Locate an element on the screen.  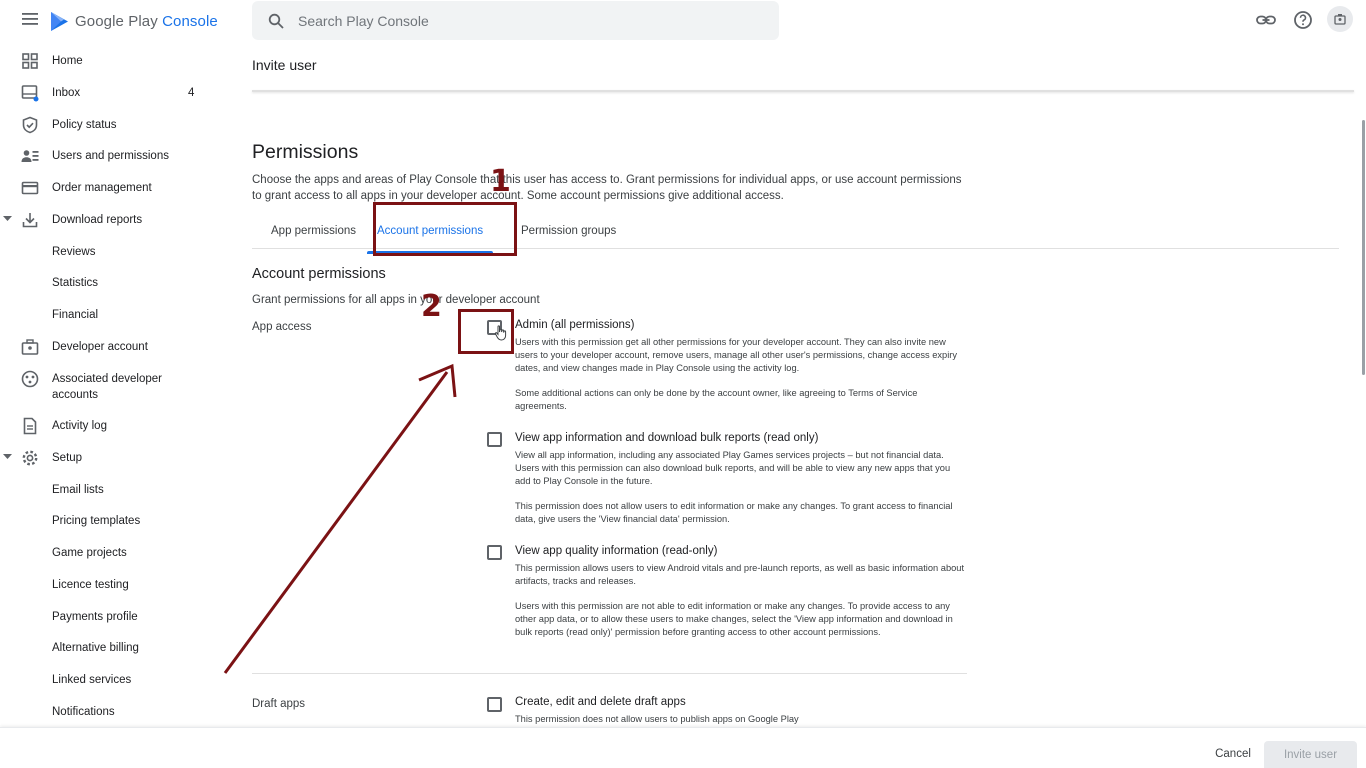
sidebar-item-inbox: Inbox 4 is located at coordinates (116, 93).